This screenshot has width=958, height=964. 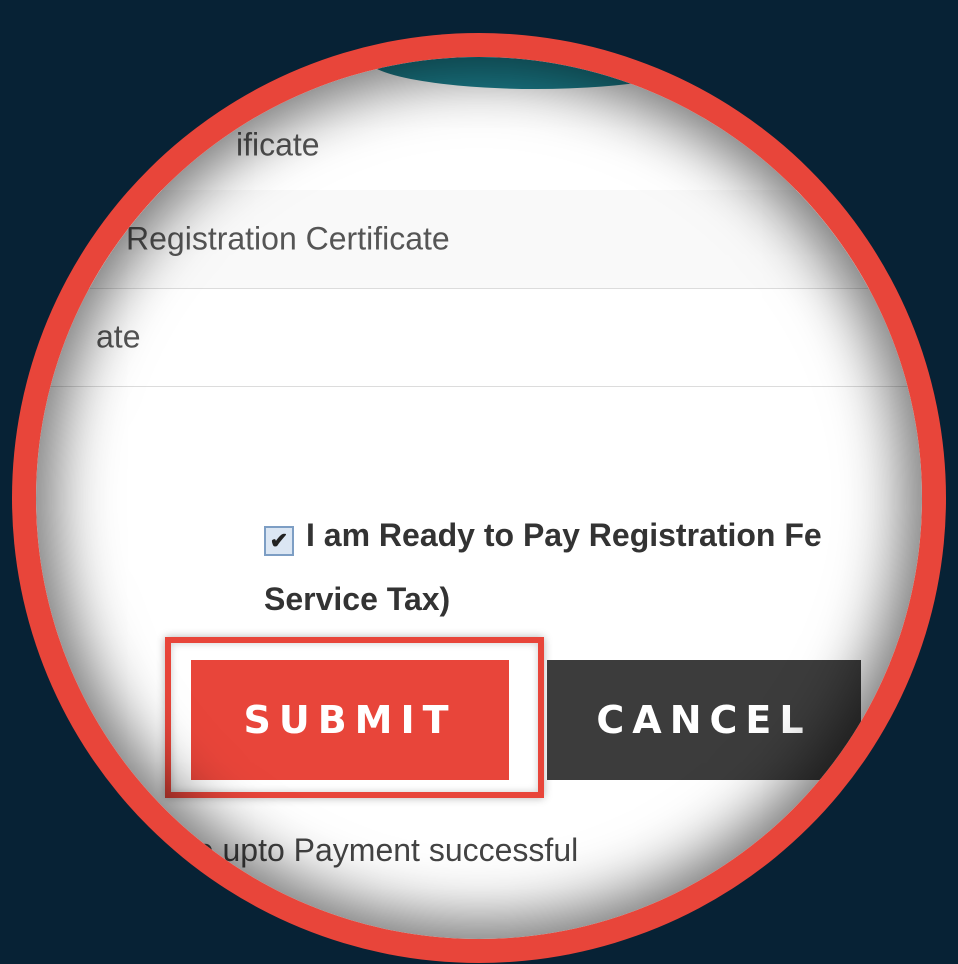 I want to click on document-label: ificate, so click(x=278, y=144).